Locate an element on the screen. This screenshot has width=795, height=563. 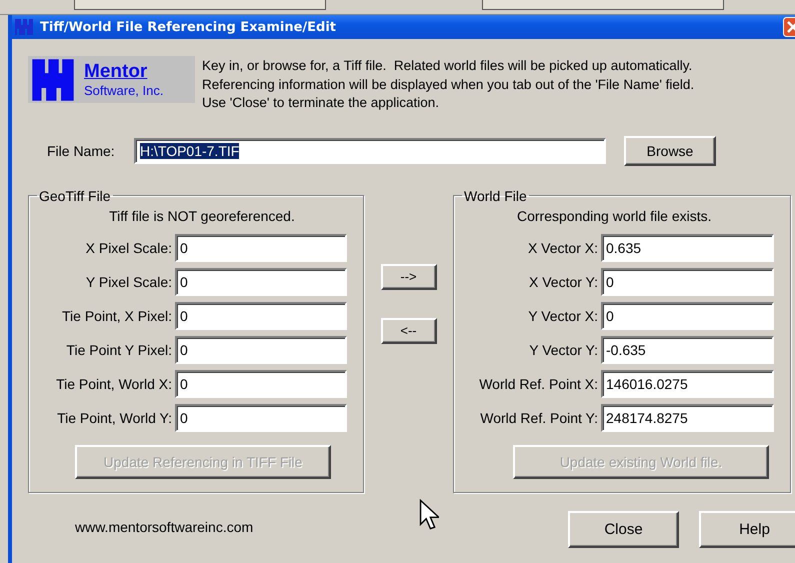
field-label: Y Pixel Scale: is located at coordinates (129, 282).